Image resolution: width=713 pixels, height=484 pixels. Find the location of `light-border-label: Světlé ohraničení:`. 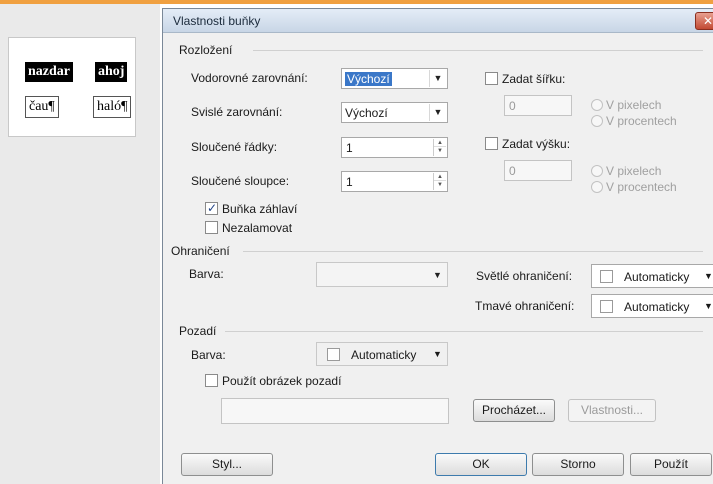

light-border-label: Světlé ohraničení: is located at coordinates (524, 276).